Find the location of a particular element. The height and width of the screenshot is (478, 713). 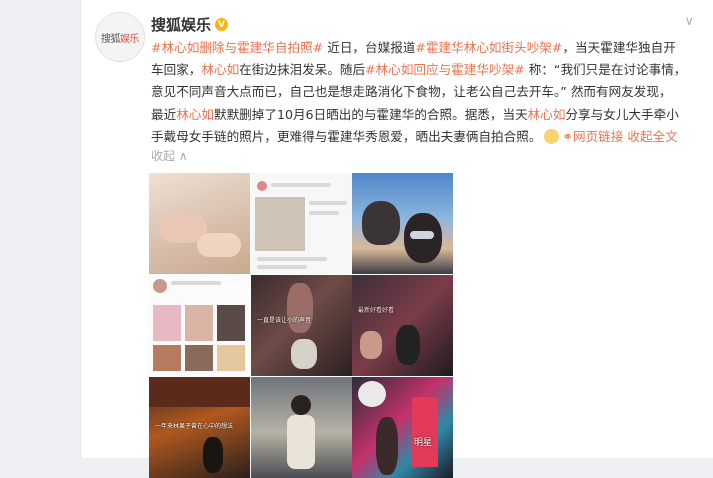

photo-instagram-post is located at coordinates (301, 223).